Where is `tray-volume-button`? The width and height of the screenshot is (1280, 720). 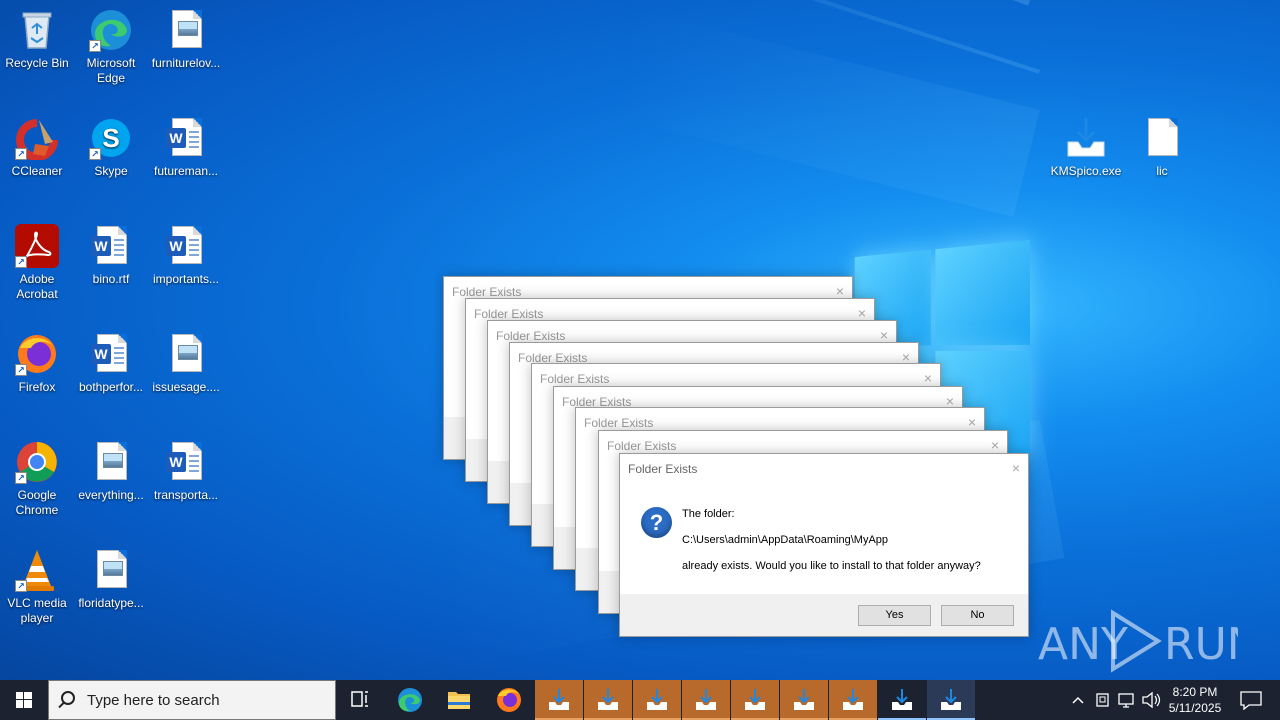
tray-volume-button is located at coordinates (1151, 700).